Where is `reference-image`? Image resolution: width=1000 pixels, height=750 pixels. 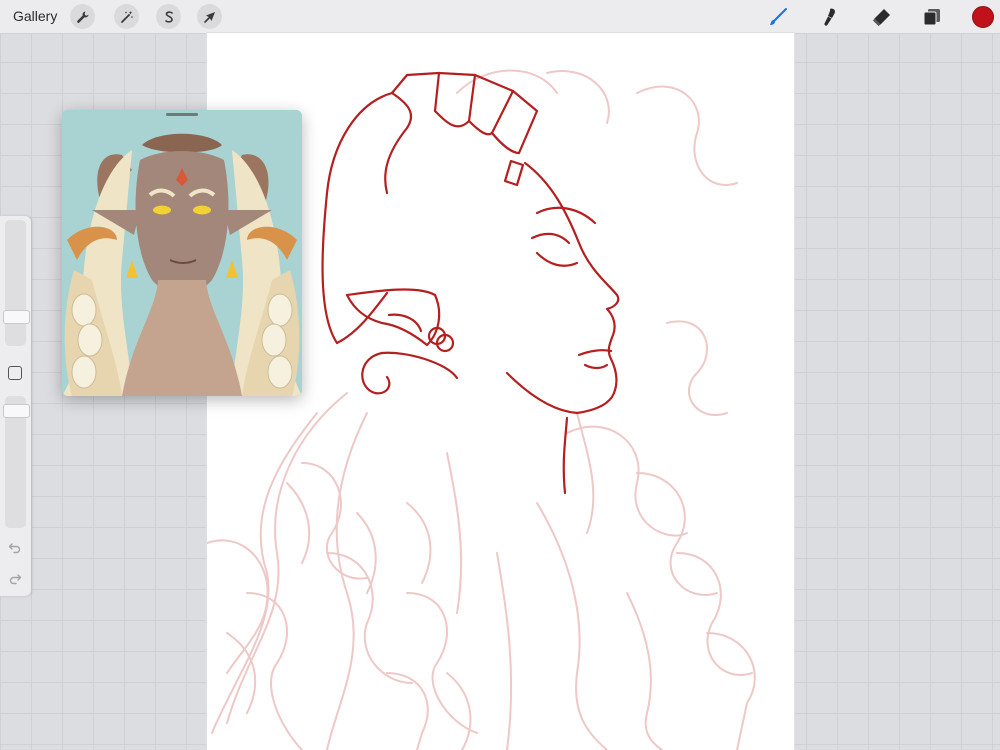
reference-image is located at coordinates (182, 253).